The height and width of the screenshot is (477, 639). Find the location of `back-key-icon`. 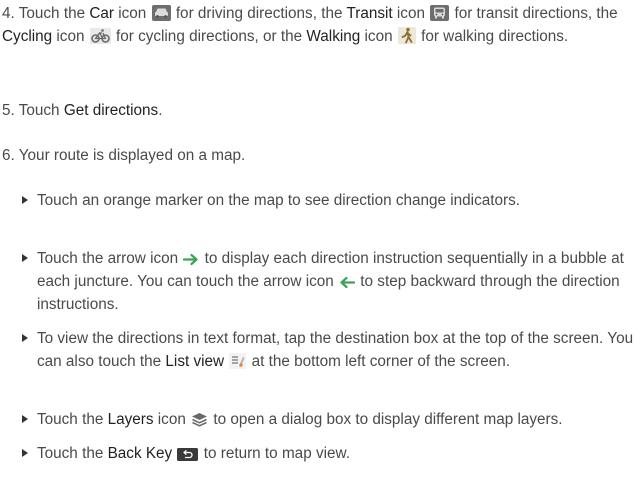

back-key-icon is located at coordinates (188, 454).